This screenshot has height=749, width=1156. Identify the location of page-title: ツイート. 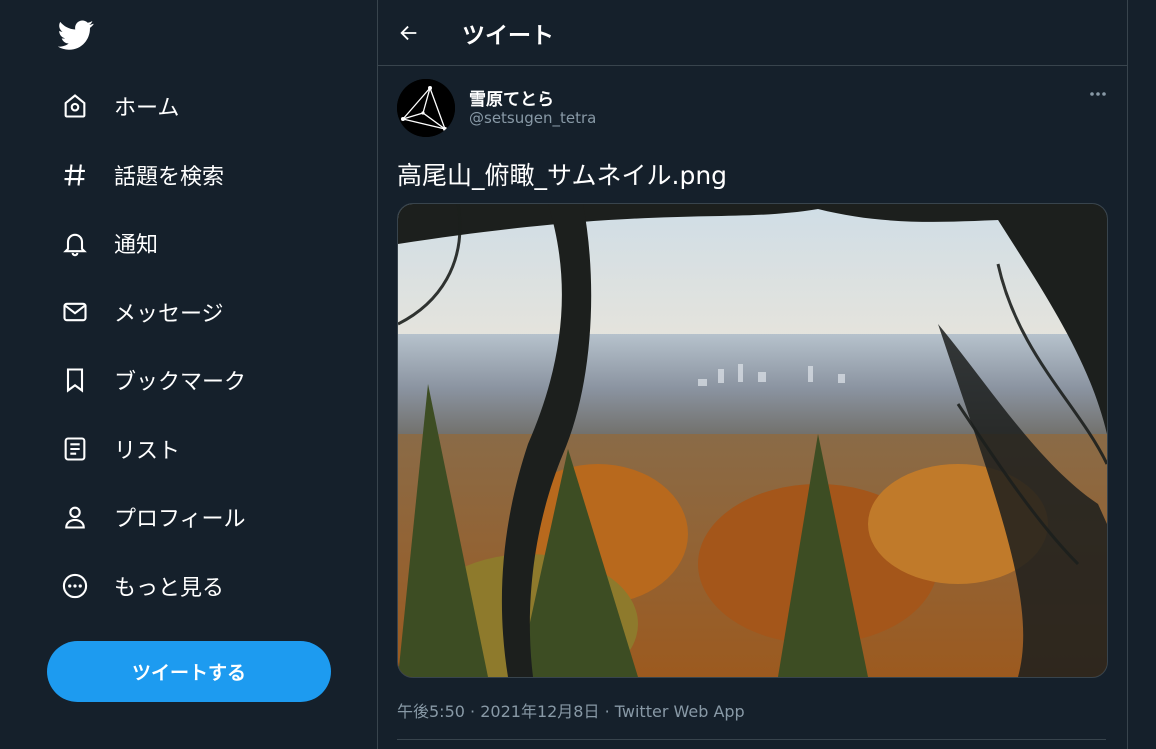
(508, 35).